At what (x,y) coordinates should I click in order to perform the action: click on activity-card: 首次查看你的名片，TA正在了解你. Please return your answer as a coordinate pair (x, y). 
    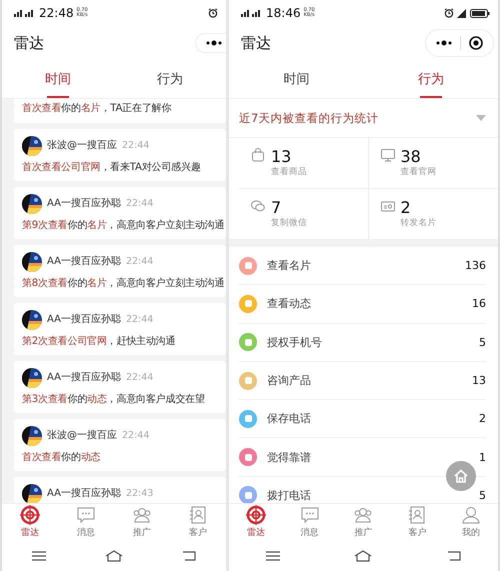
    Looking at the image, I should click on (120, 111).